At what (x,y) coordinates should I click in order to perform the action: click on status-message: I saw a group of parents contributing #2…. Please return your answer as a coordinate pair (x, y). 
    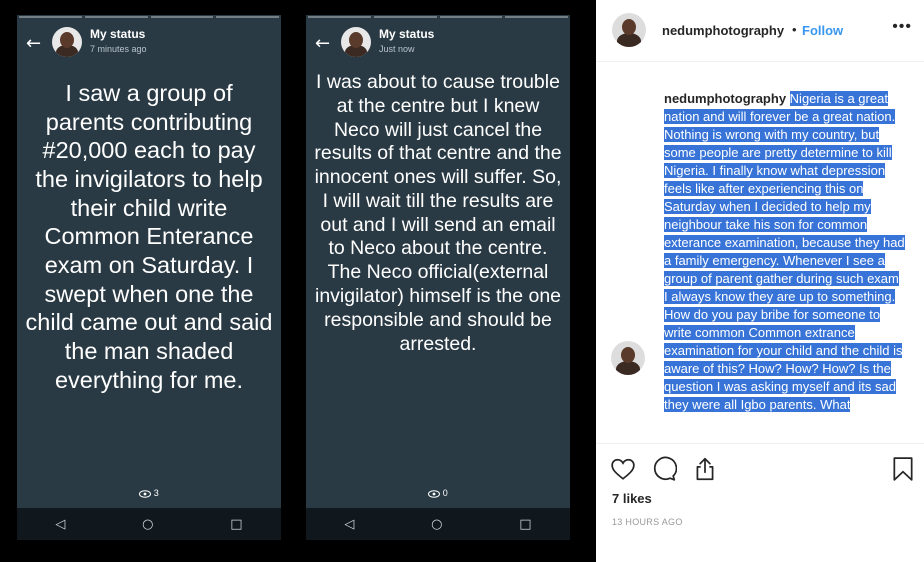
    Looking at the image, I should click on (149, 236).